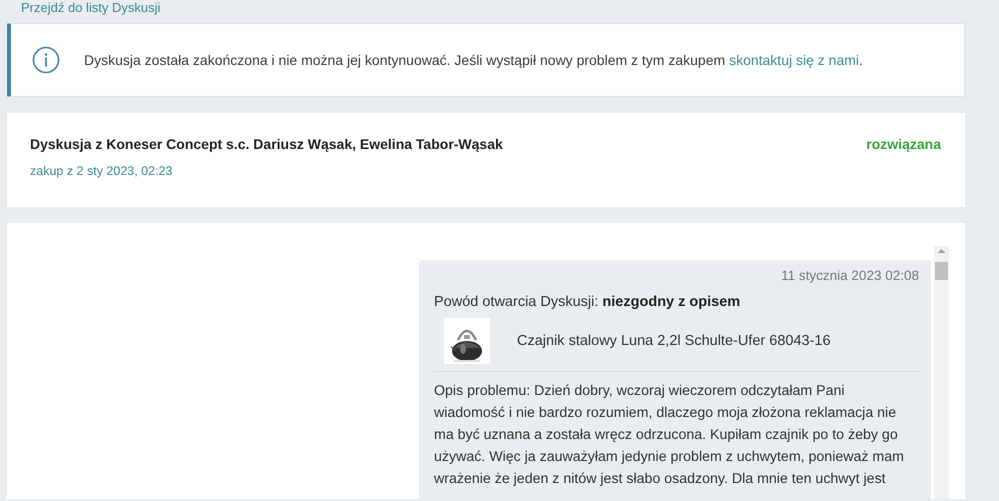 This screenshot has width=999, height=501. What do you see at coordinates (588, 302) in the screenshot?
I see `reason-text: Powód otwarcia Dyskusji: niezgodny z opisem` at bounding box center [588, 302].